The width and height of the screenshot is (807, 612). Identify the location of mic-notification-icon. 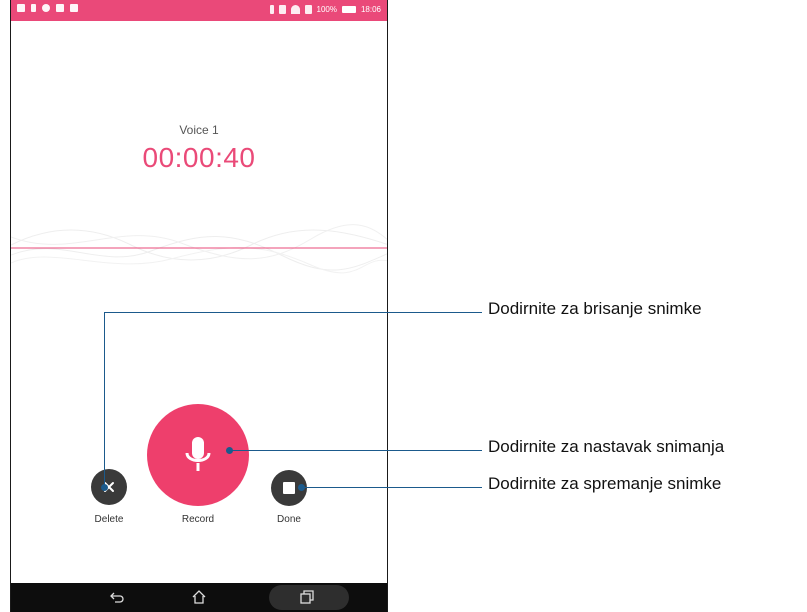
(33, 8).